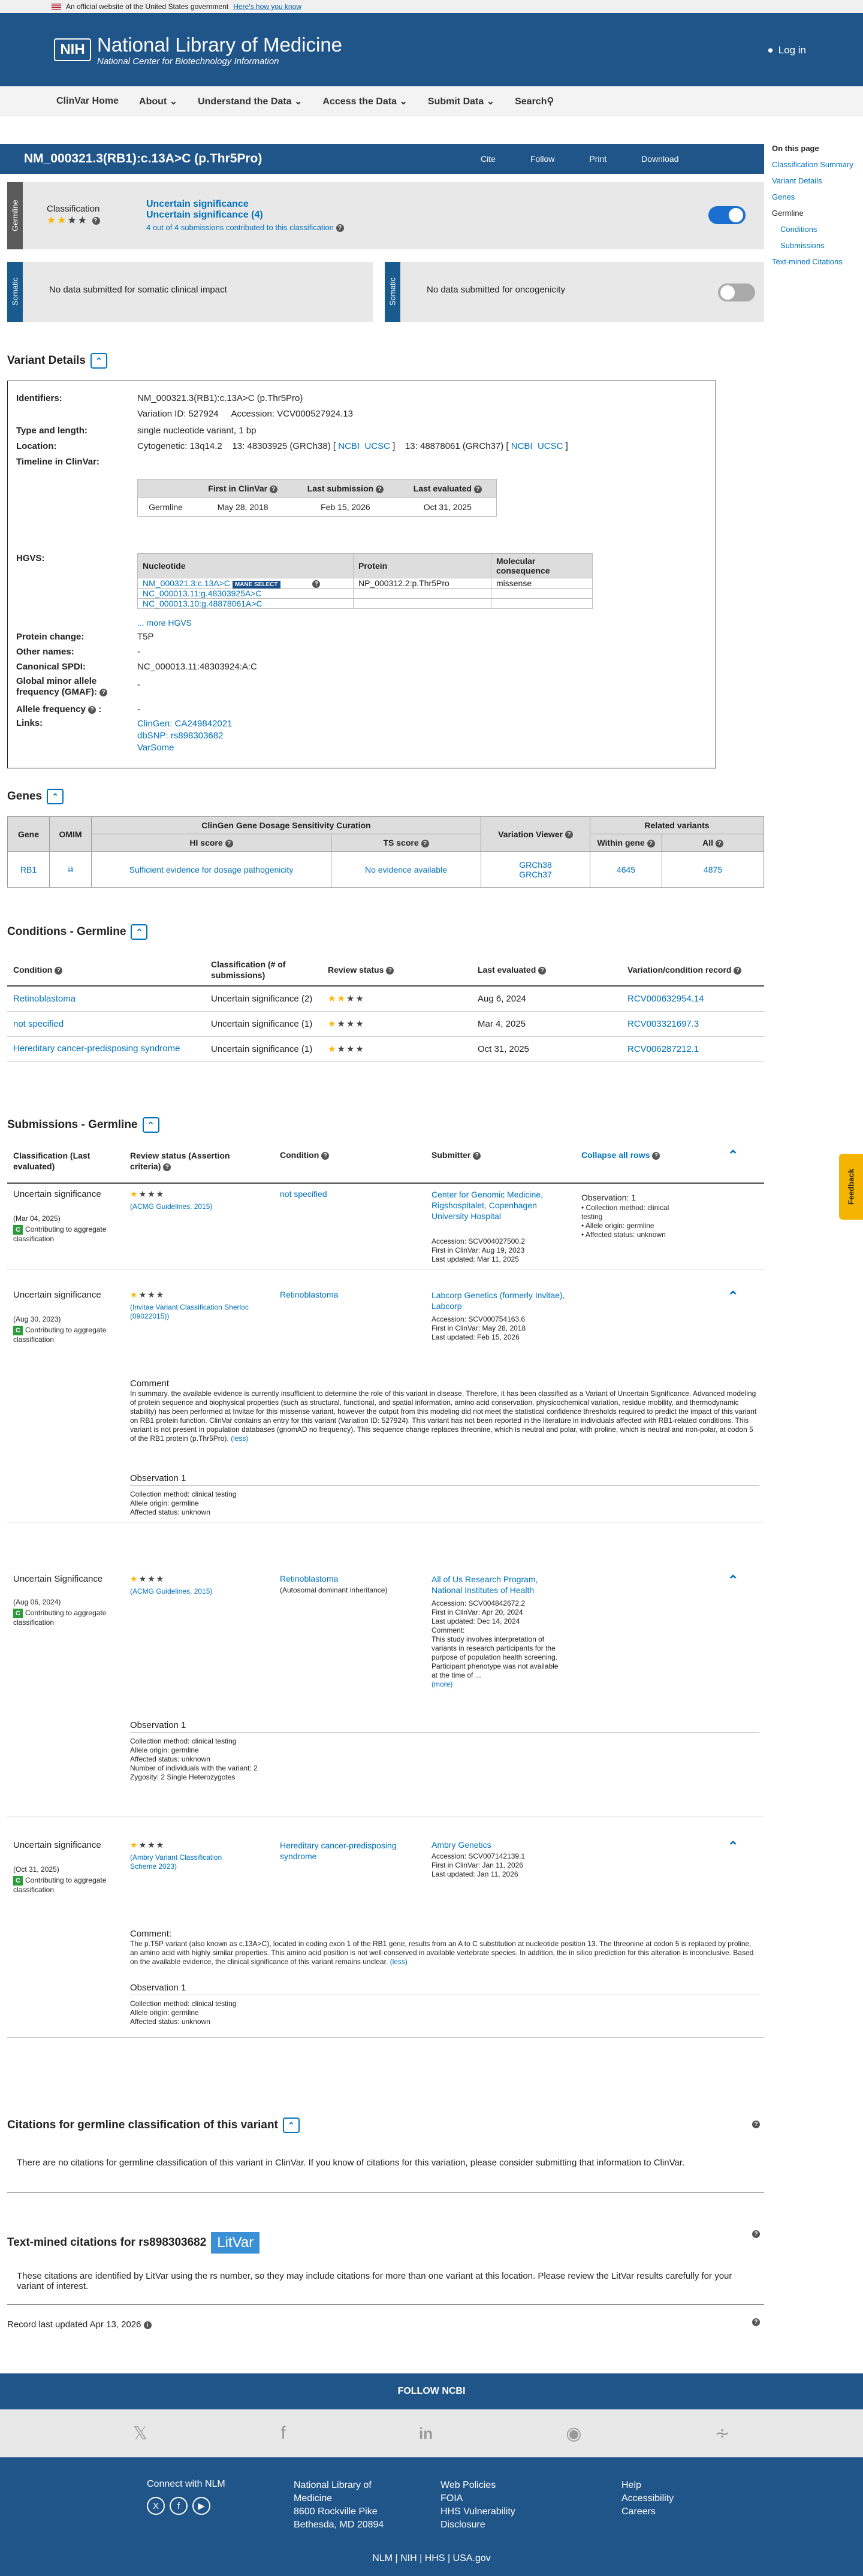  What do you see at coordinates (663, 1049) in the screenshot?
I see `rcv-link: RCV006287212.1` at bounding box center [663, 1049].